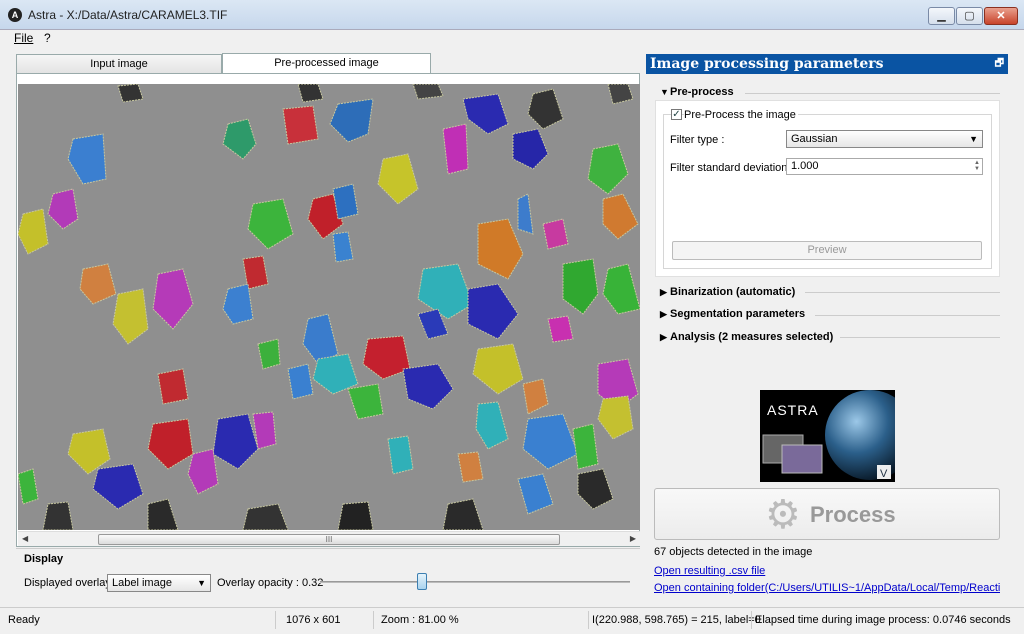 Image resolution: width=1024 pixels, height=634 pixels. Describe the element at coordinates (15, 15) in the screenshot. I see `app-icon: A` at that location.